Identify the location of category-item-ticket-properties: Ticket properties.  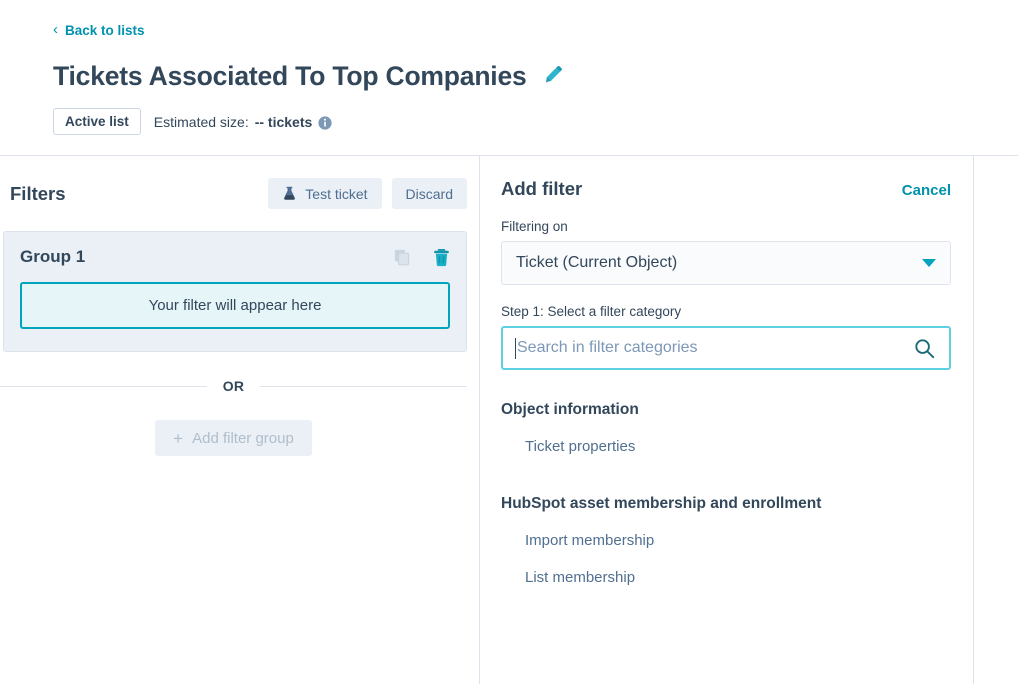
(726, 446).